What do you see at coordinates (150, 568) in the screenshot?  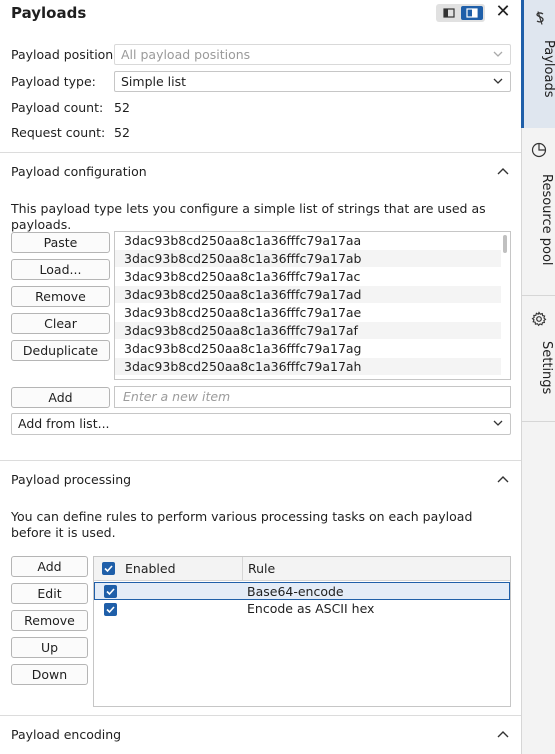 I see `enabled-header-label: Enabled` at bounding box center [150, 568].